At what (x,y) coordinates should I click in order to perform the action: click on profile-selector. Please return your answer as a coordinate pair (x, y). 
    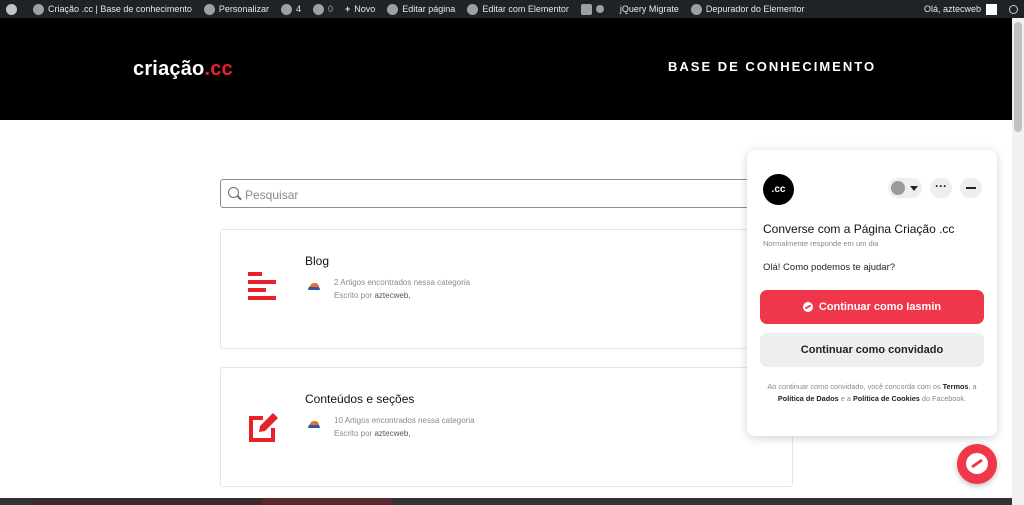
    Looking at the image, I should click on (905, 188).